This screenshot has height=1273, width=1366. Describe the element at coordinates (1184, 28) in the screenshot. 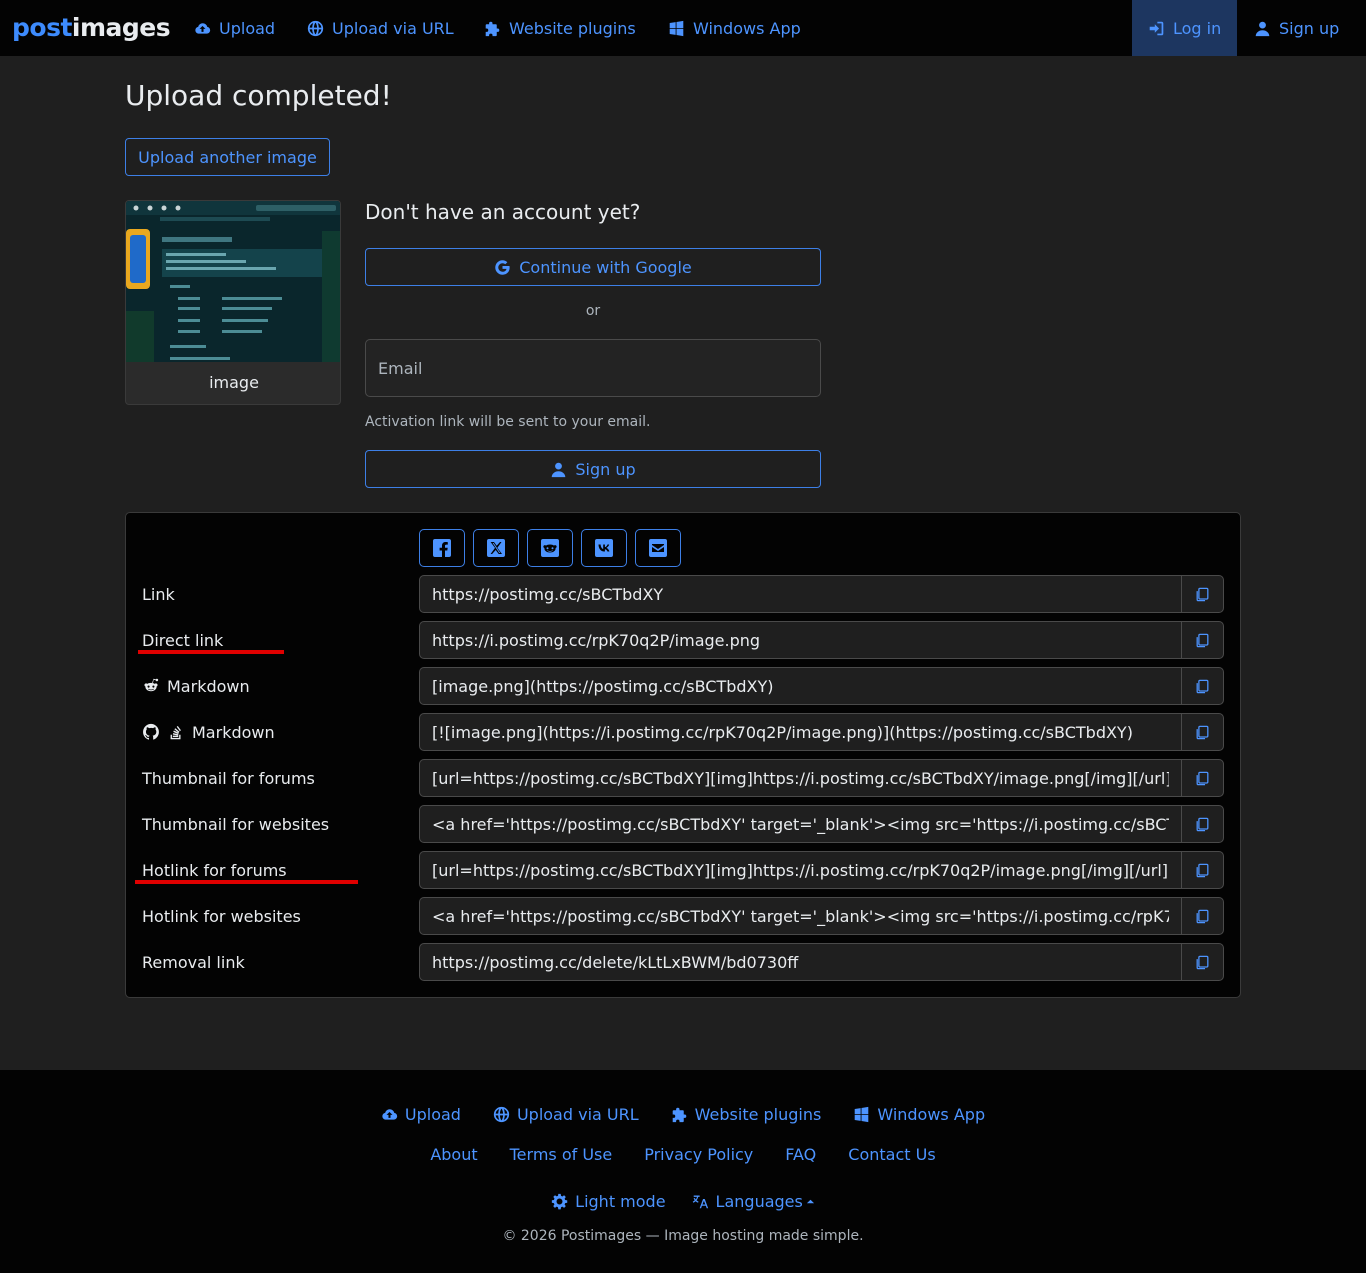

I see `nav-login-link: Log in` at that location.